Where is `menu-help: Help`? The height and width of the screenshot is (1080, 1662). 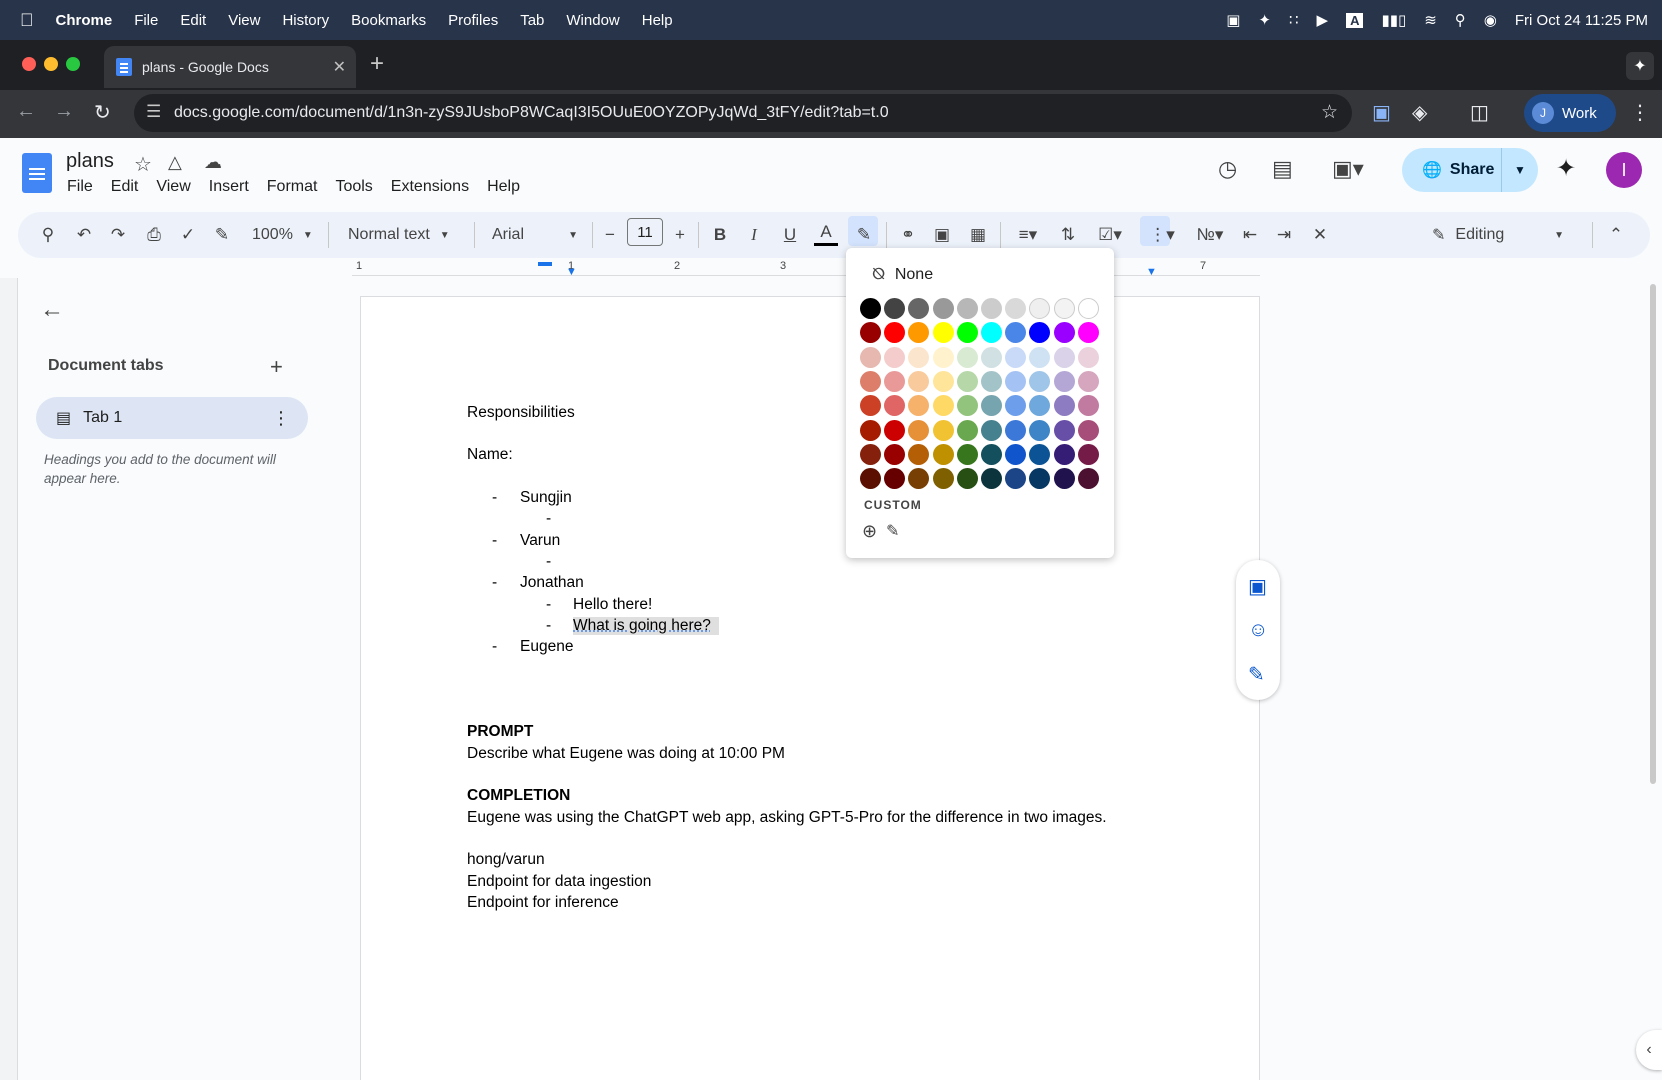 menu-help: Help is located at coordinates (657, 20).